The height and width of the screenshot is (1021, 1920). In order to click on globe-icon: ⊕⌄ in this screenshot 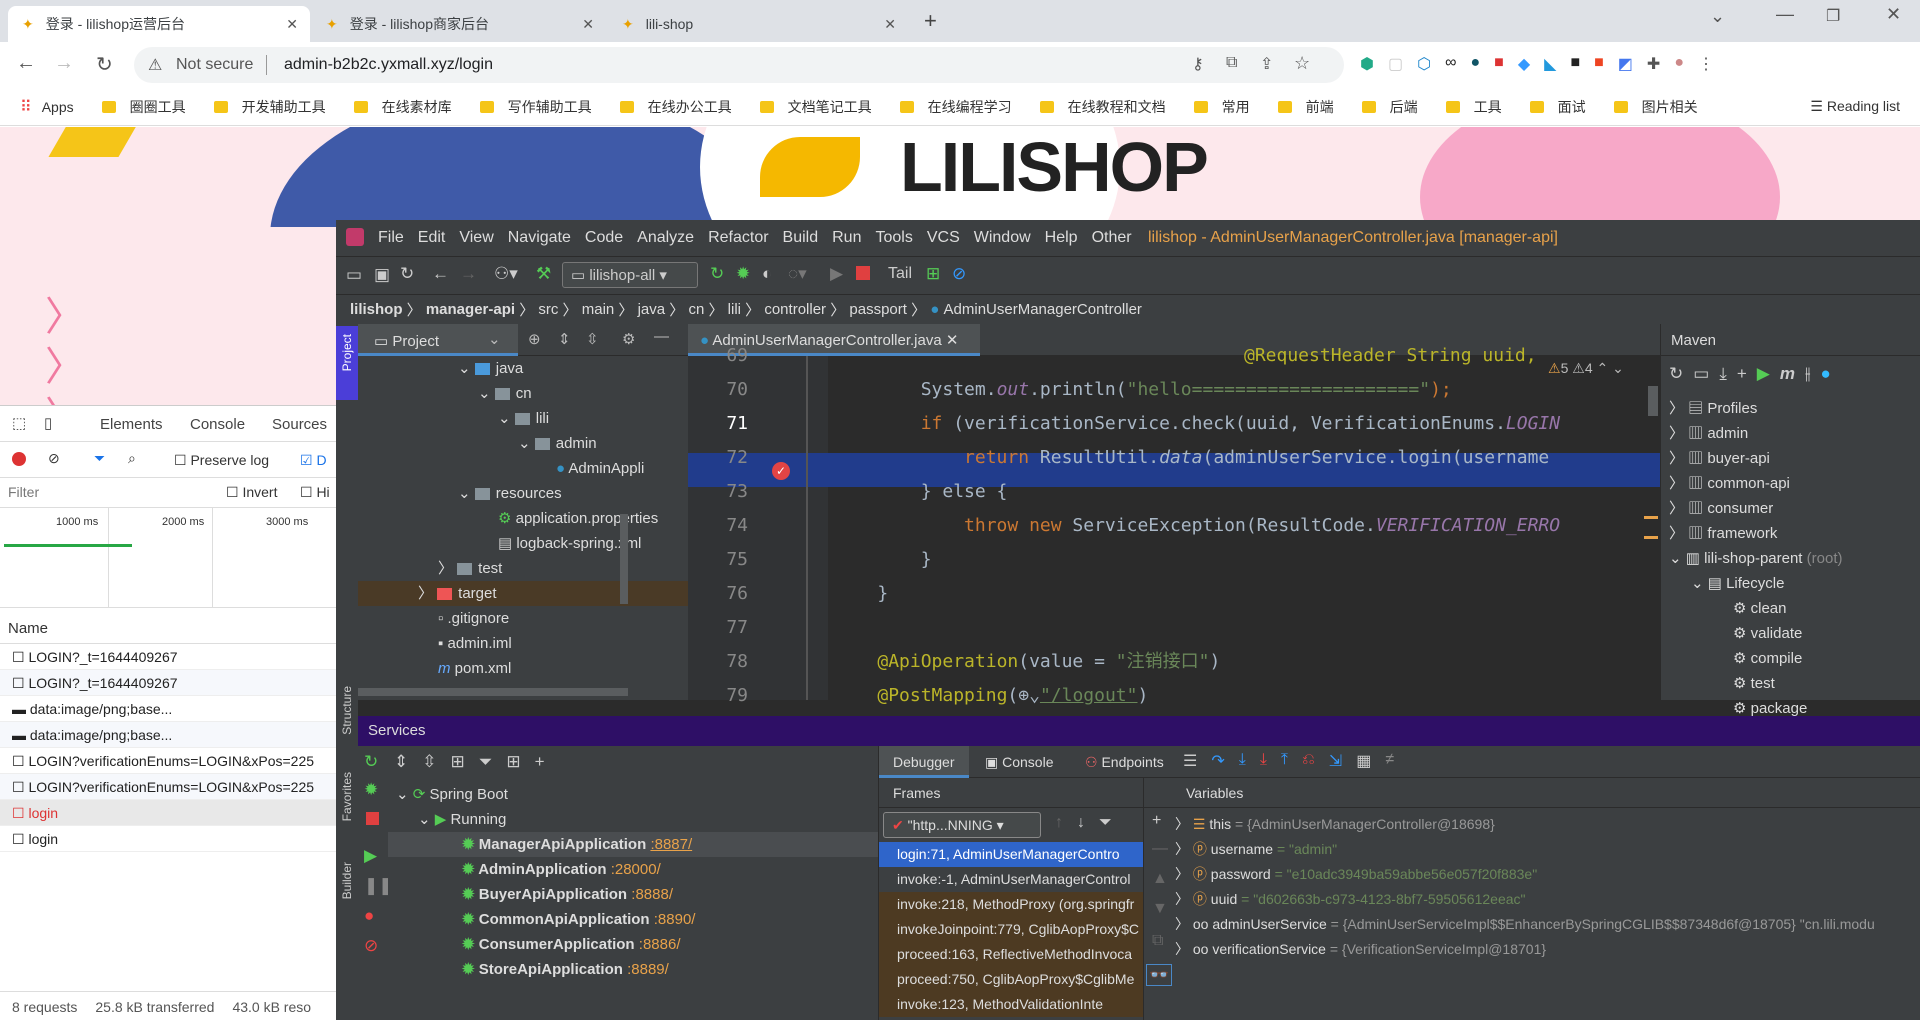, I will do `click(1029, 695)`.